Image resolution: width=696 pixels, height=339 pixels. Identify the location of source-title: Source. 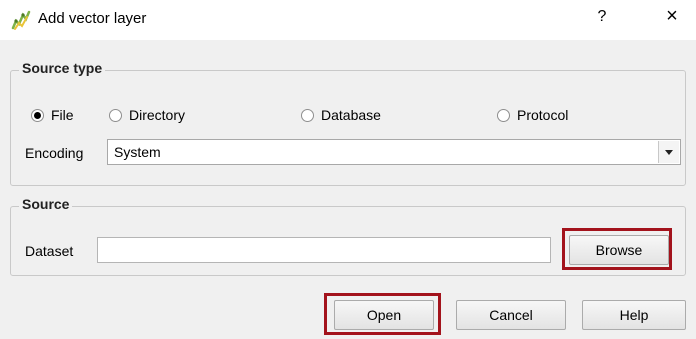
(46, 204).